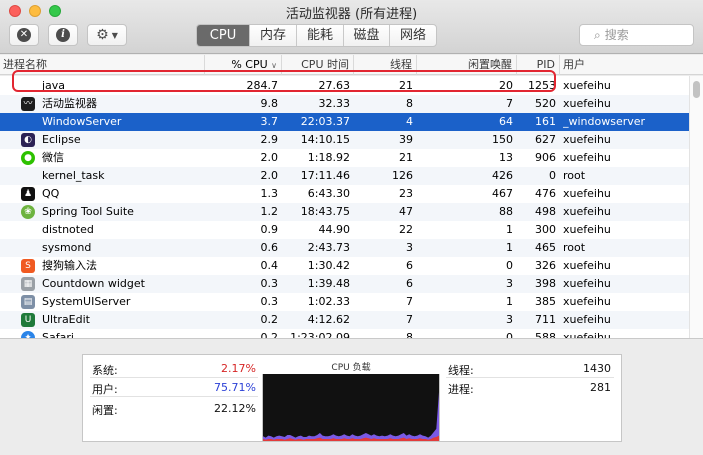 The image size is (703, 455). Describe the element at coordinates (344, 302) in the screenshot. I see `table-row: ▤ SystemUIServer 0.3 1:02.33 7 1 385 xuefeihu` at that location.